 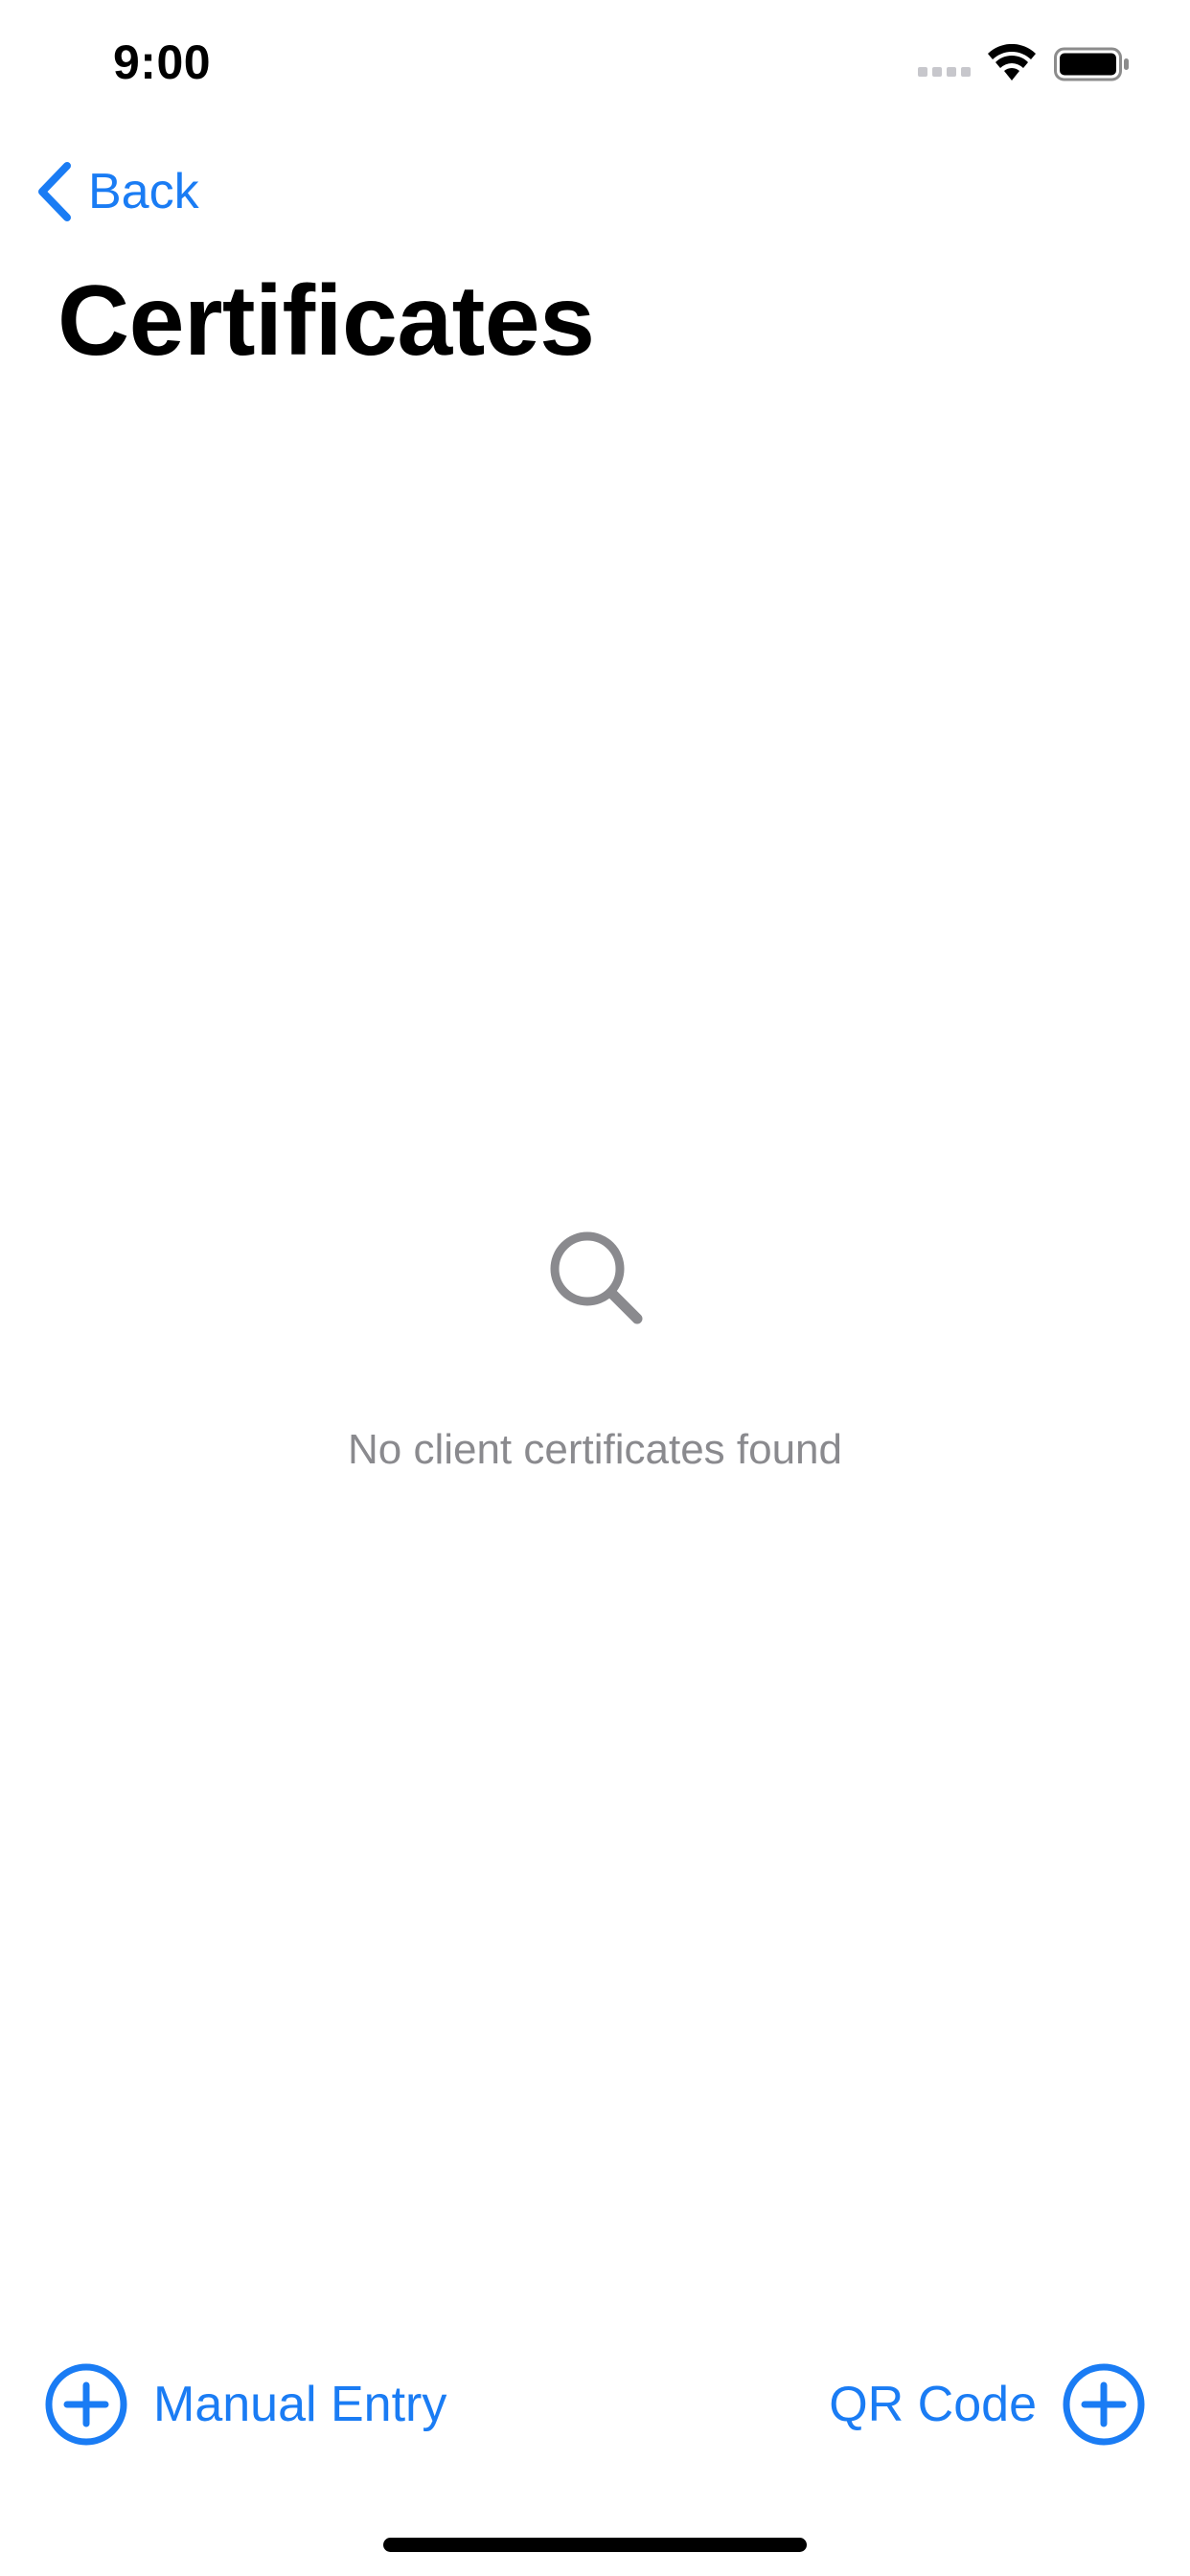 I want to click on back-label: Back, so click(x=144, y=191).